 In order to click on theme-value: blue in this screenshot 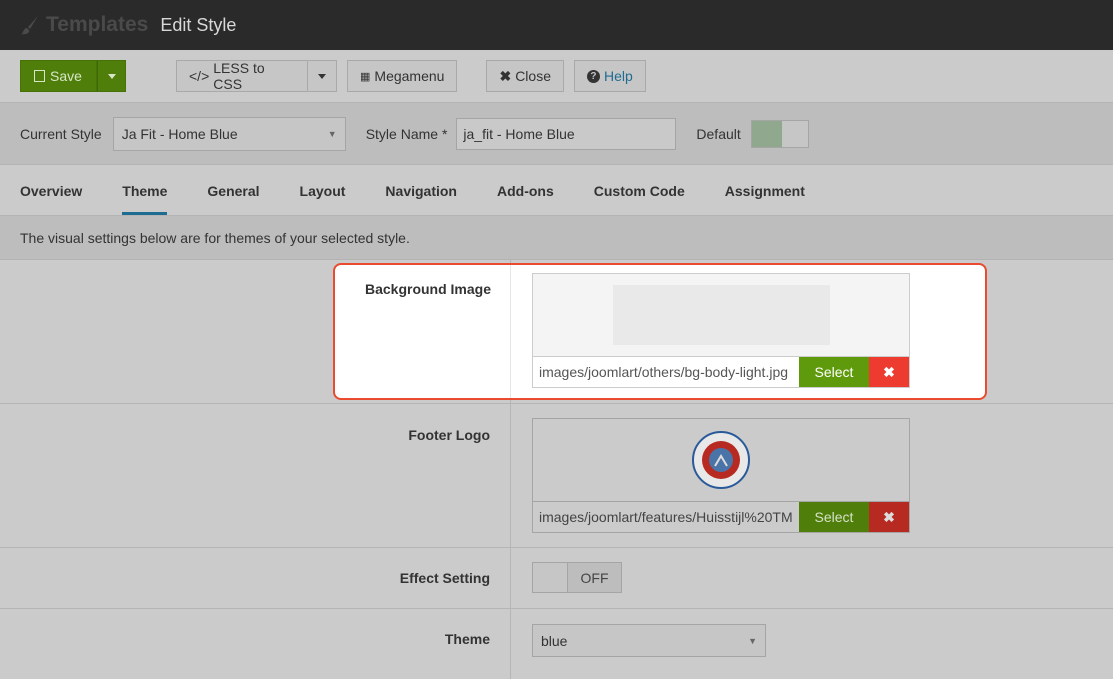, I will do `click(554, 640)`.